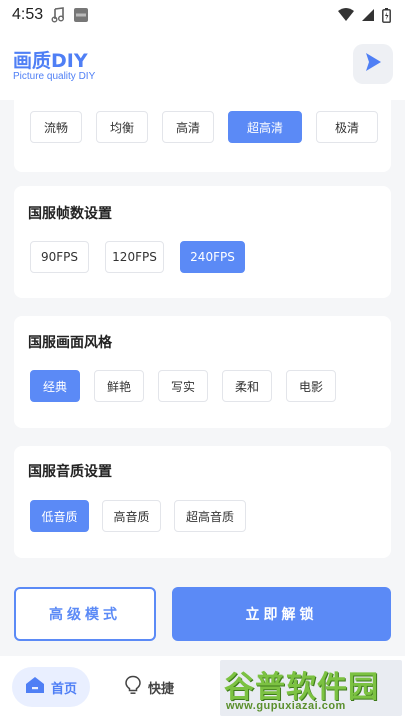 The image size is (405, 720). Describe the element at coordinates (311, 386) in the screenshot. I see `style-option-movie: 电影` at that location.